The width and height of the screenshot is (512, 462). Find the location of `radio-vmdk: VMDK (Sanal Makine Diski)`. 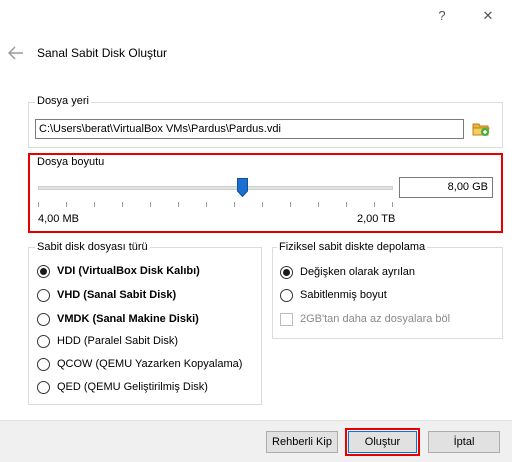

radio-vmdk: VMDK (Sanal Makine Diski) is located at coordinates (118, 319).